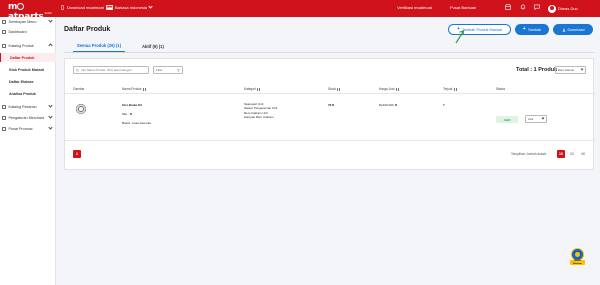 The height and width of the screenshot is (285, 600). I want to click on sidebar-item-pengaturan-merchant: Pengaturan Merchant, so click(28, 117).